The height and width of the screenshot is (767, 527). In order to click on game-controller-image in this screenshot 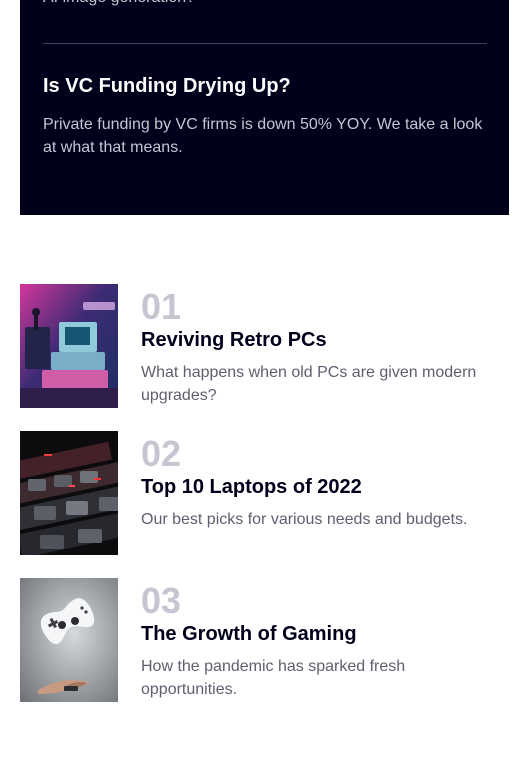, I will do `click(69, 640)`.